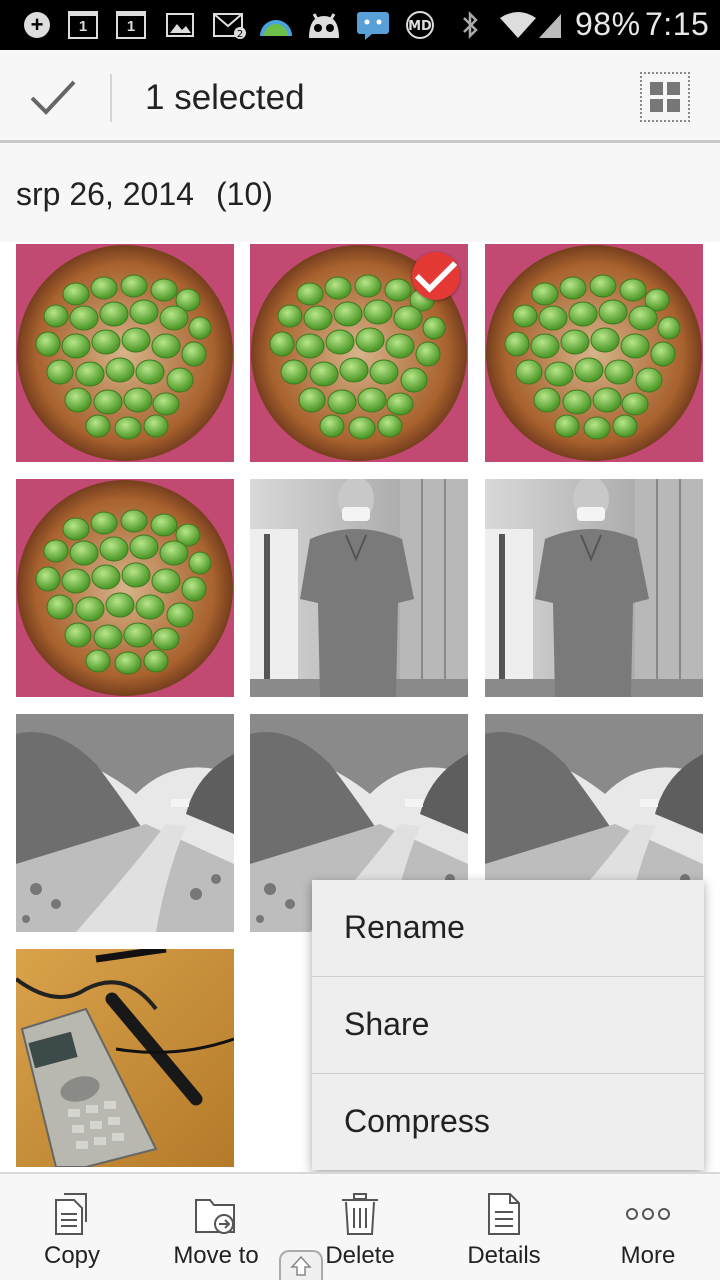 The image size is (720, 1280). What do you see at coordinates (508, 928) in the screenshot?
I see `menu-item-rename: Rename` at bounding box center [508, 928].